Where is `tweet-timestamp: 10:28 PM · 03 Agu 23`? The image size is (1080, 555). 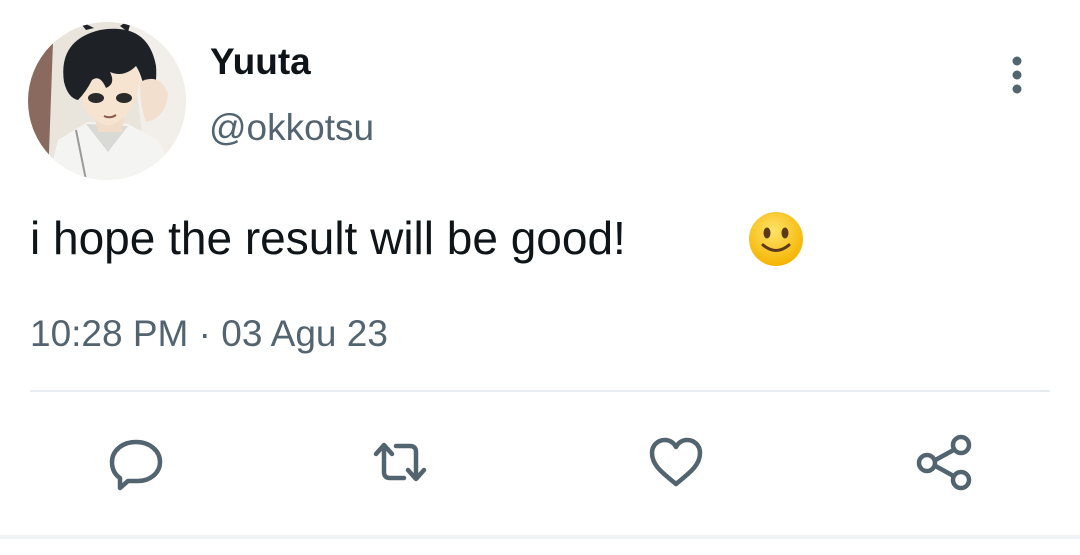
tweet-timestamp: 10:28 PM · 03 Agu 23 is located at coordinates (209, 334).